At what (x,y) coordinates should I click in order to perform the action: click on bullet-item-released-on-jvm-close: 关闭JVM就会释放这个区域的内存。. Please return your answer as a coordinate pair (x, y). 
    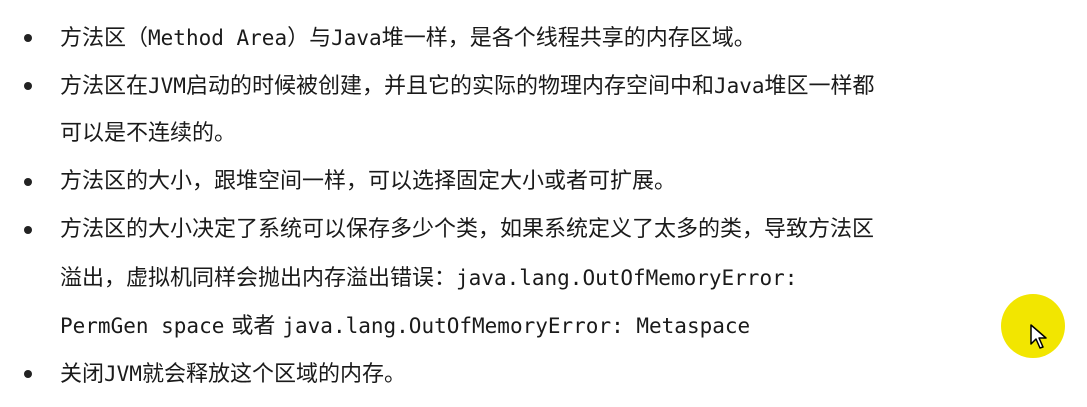
    Looking at the image, I should click on (548, 374).